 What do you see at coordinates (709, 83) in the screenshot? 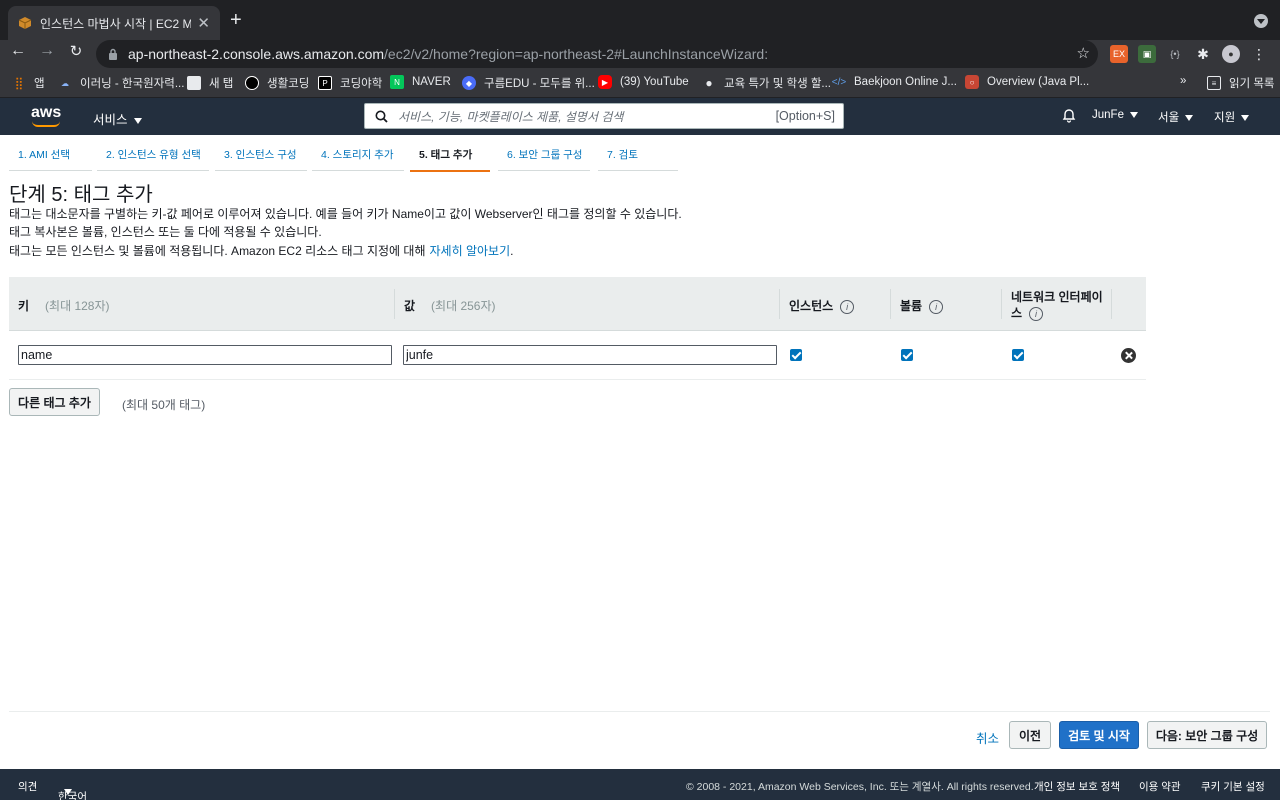
I see `apple-icon: ●` at bounding box center [709, 83].